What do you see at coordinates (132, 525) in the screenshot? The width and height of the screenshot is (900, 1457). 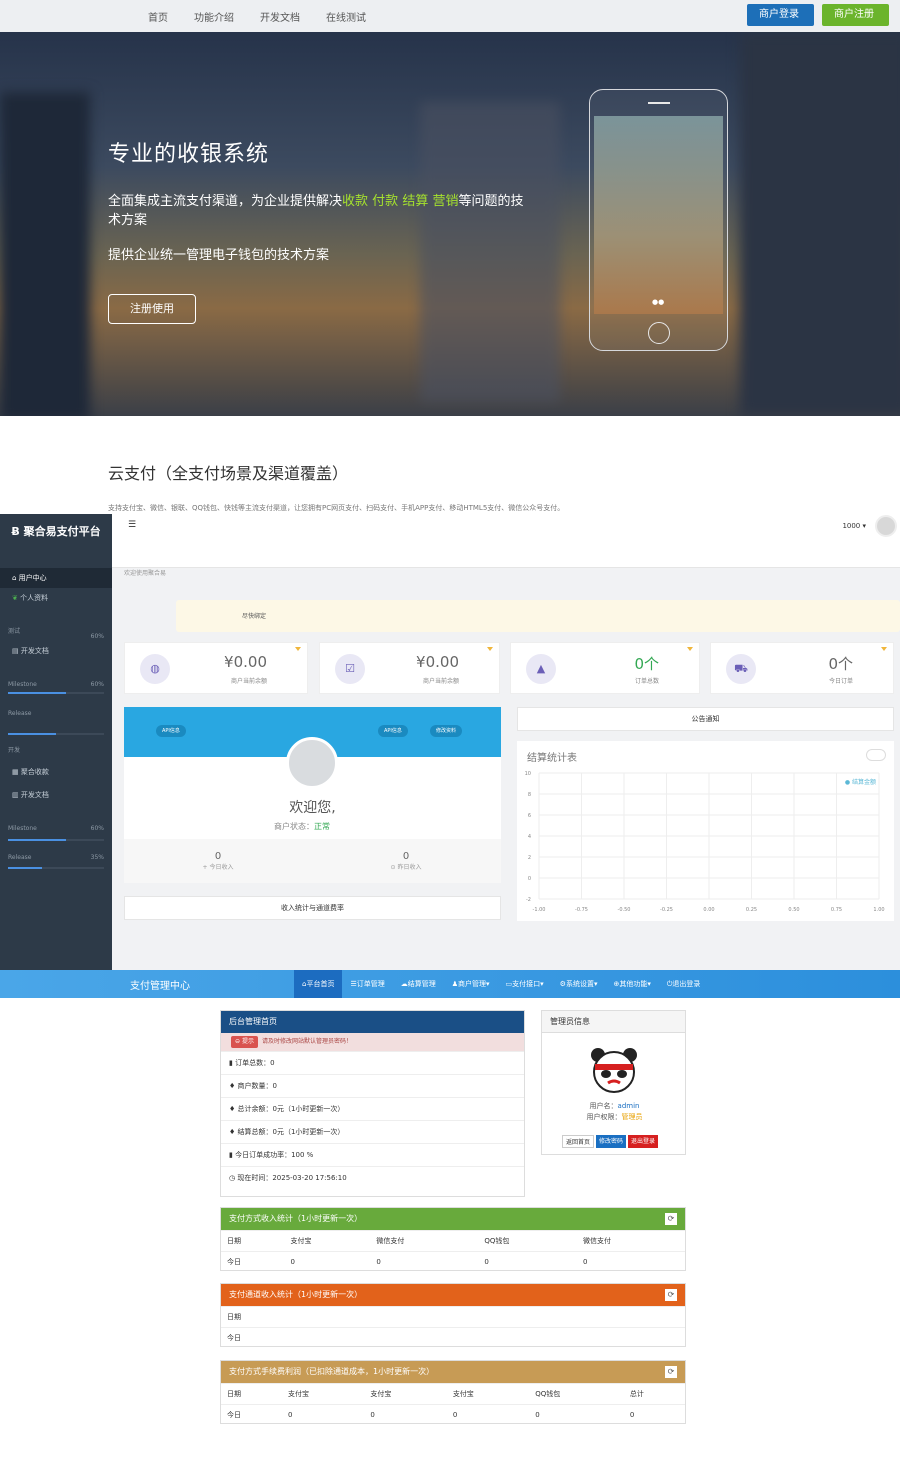 I see `menu-toggle-icon: ☰` at bounding box center [132, 525].